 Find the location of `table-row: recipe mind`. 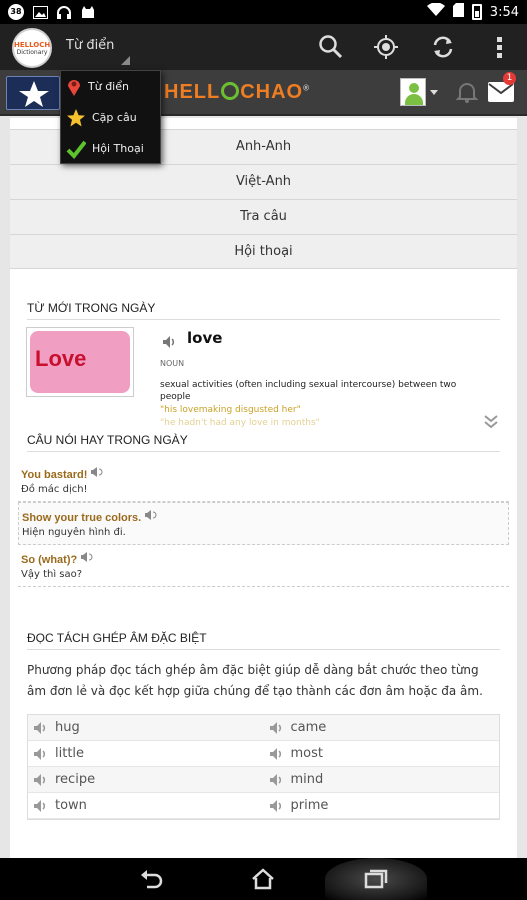

table-row: recipe mind is located at coordinates (263, 780).